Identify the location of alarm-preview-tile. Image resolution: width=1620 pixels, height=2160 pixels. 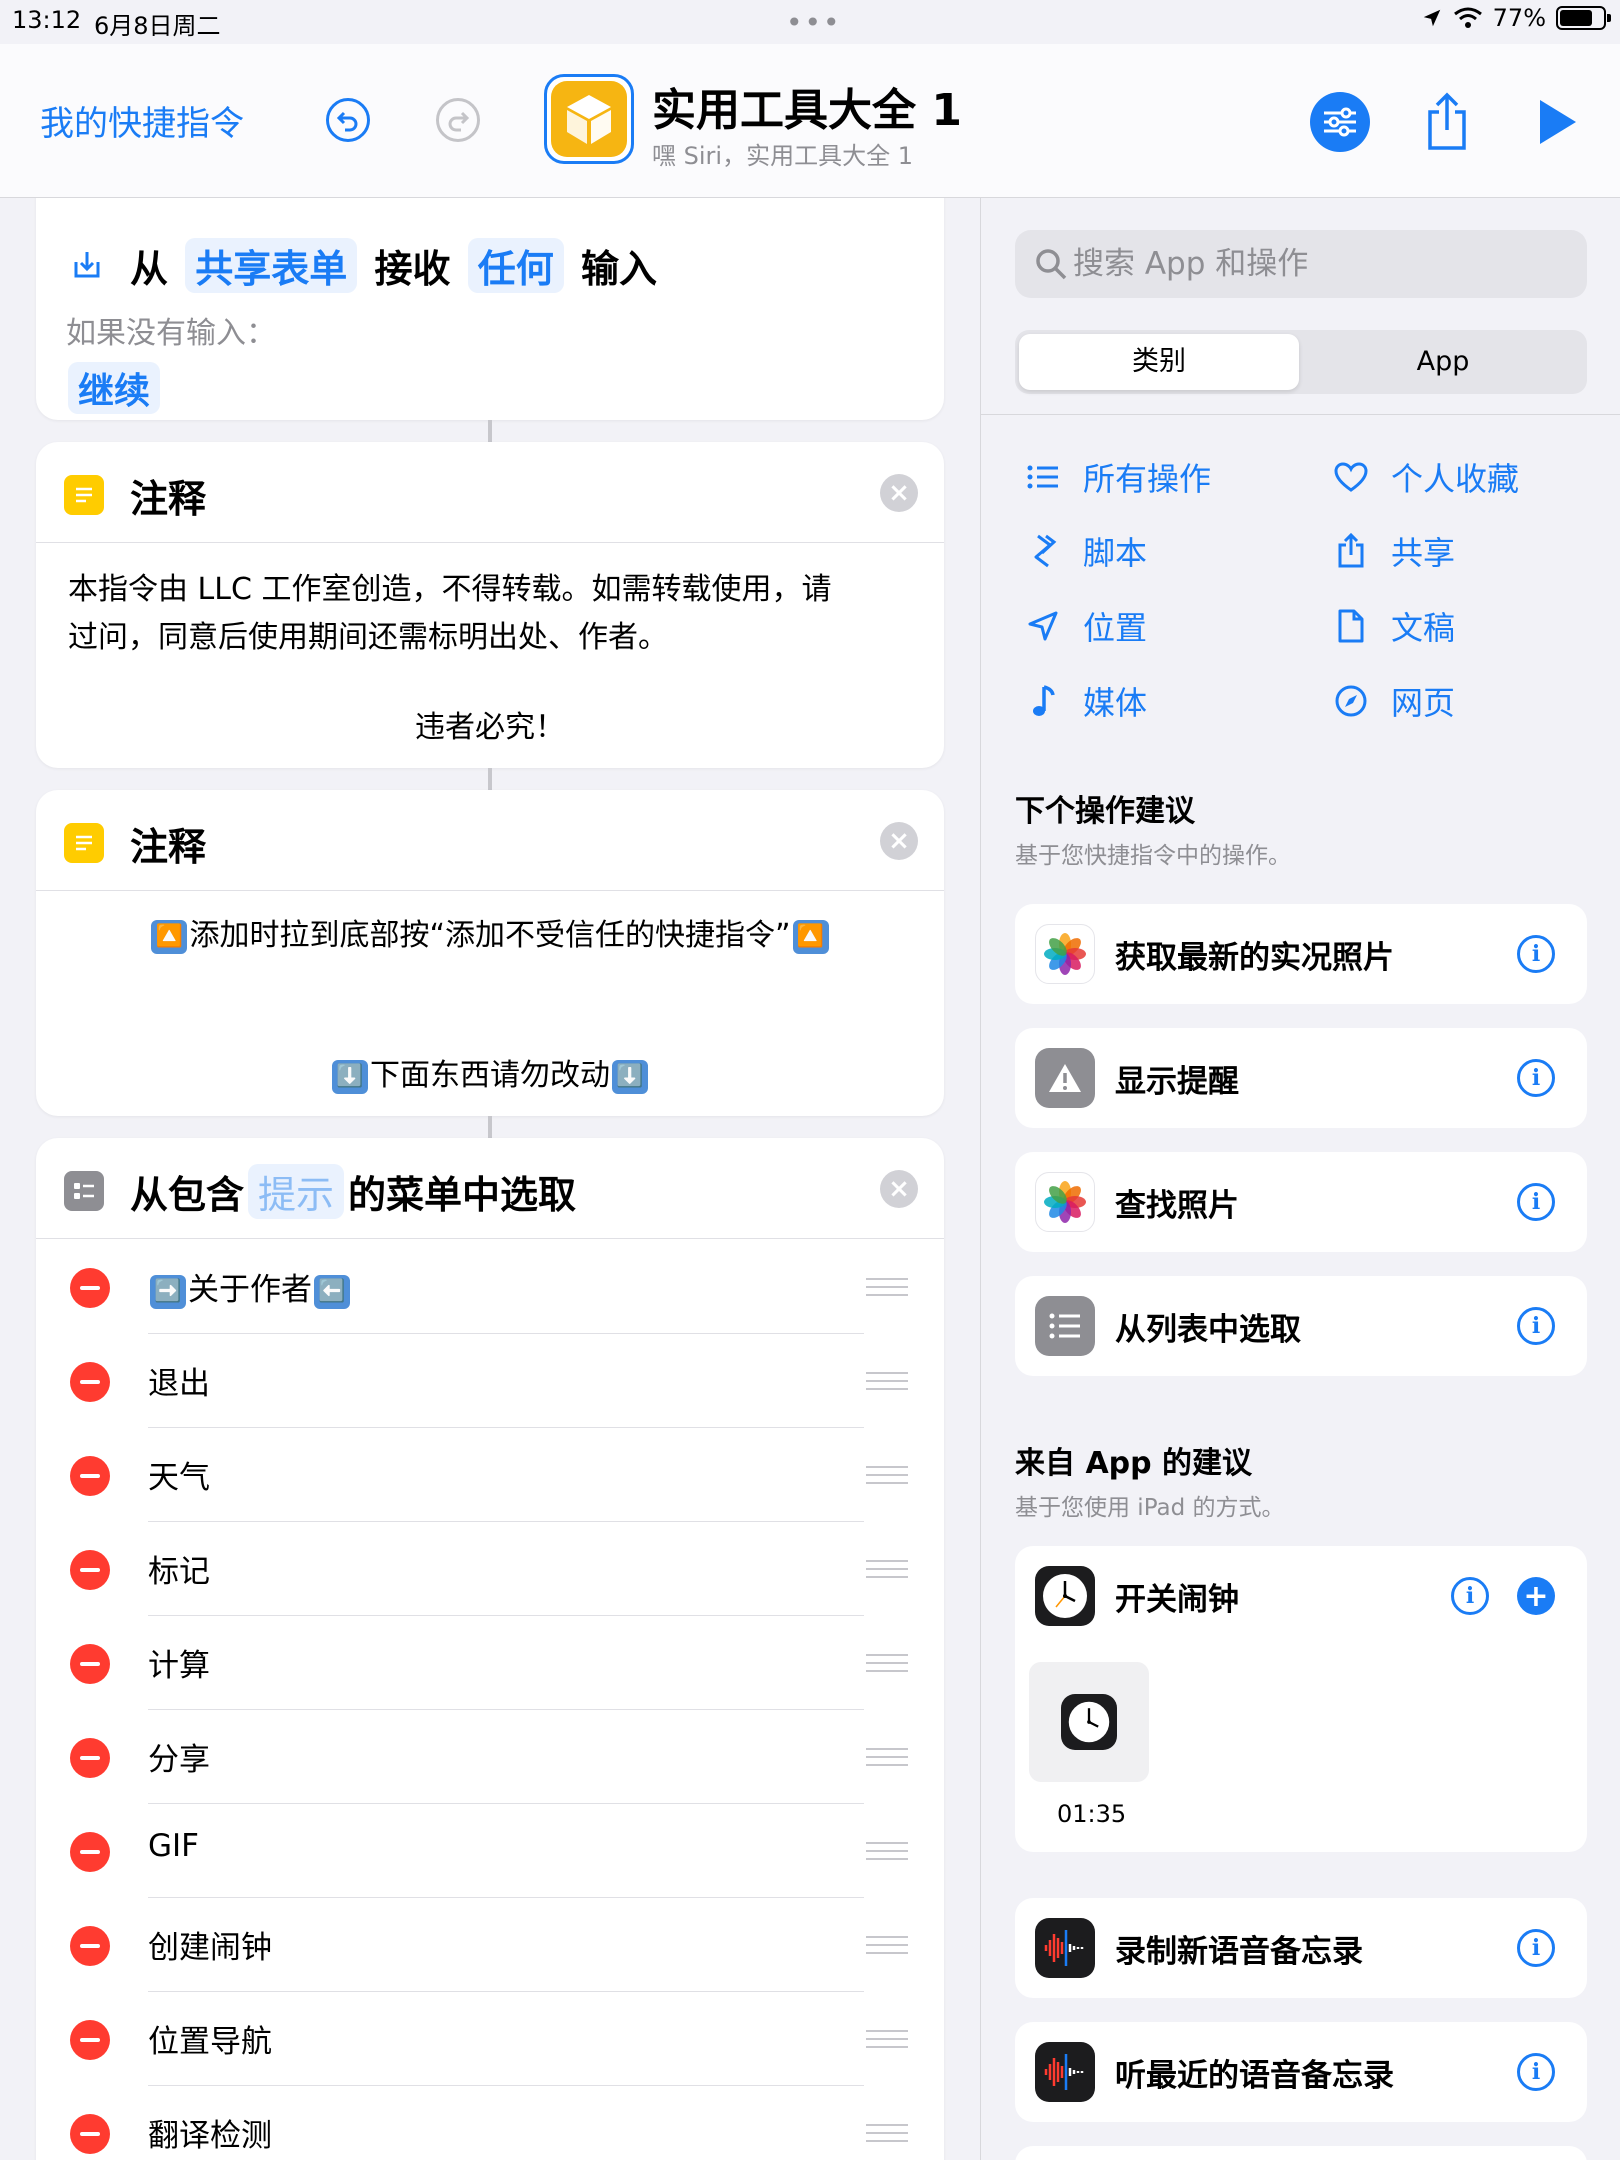
(1089, 1722).